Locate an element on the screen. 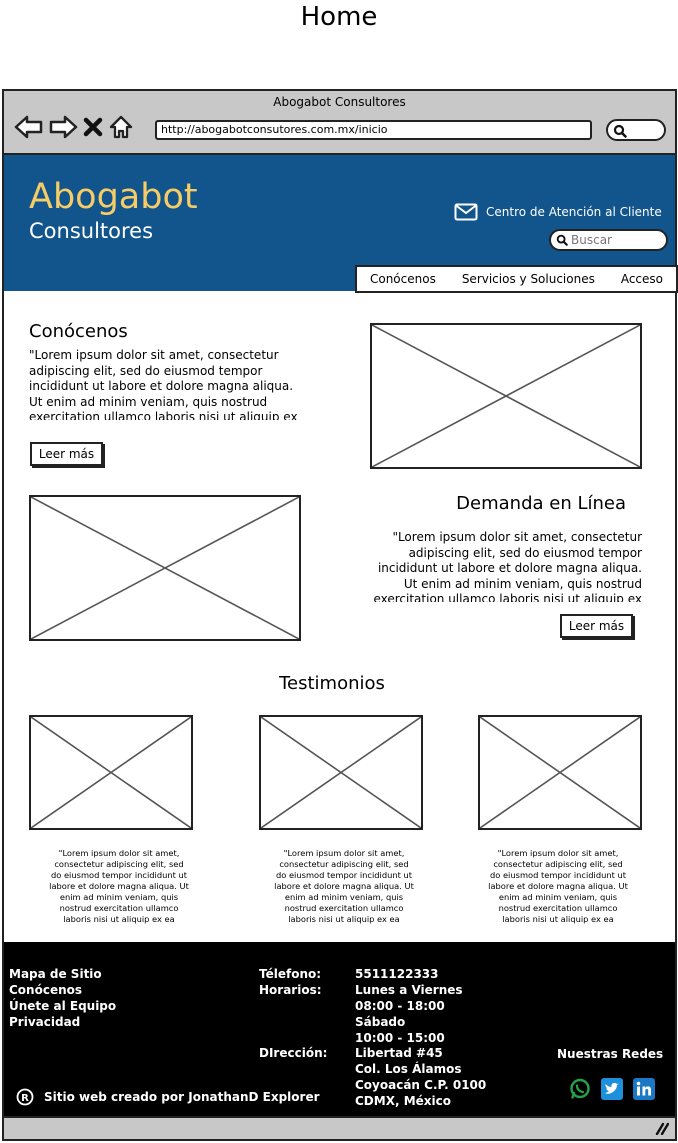  footer-link-sitemap: Mapa de Sitio is located at coordinates (62, 974).